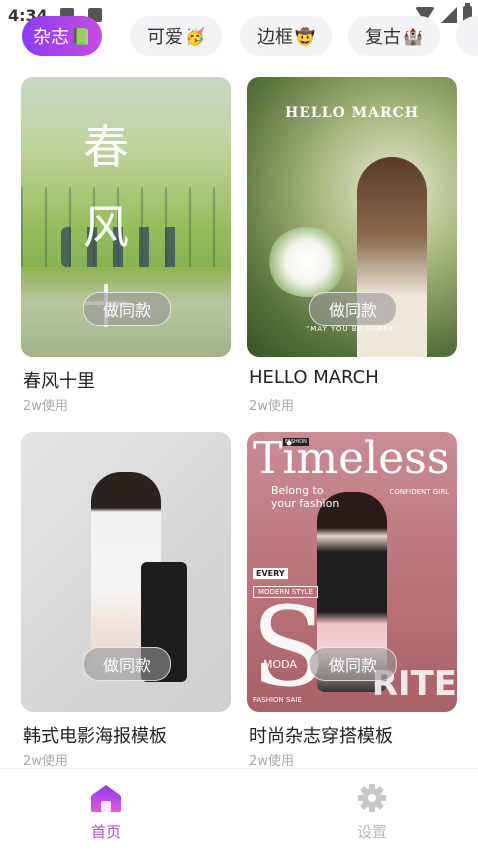  What do you see at coordinates (126, 217) in the screenshot?
I see `template-thumbnail: 春风十里 做同款` at bounding box center [126, 217].